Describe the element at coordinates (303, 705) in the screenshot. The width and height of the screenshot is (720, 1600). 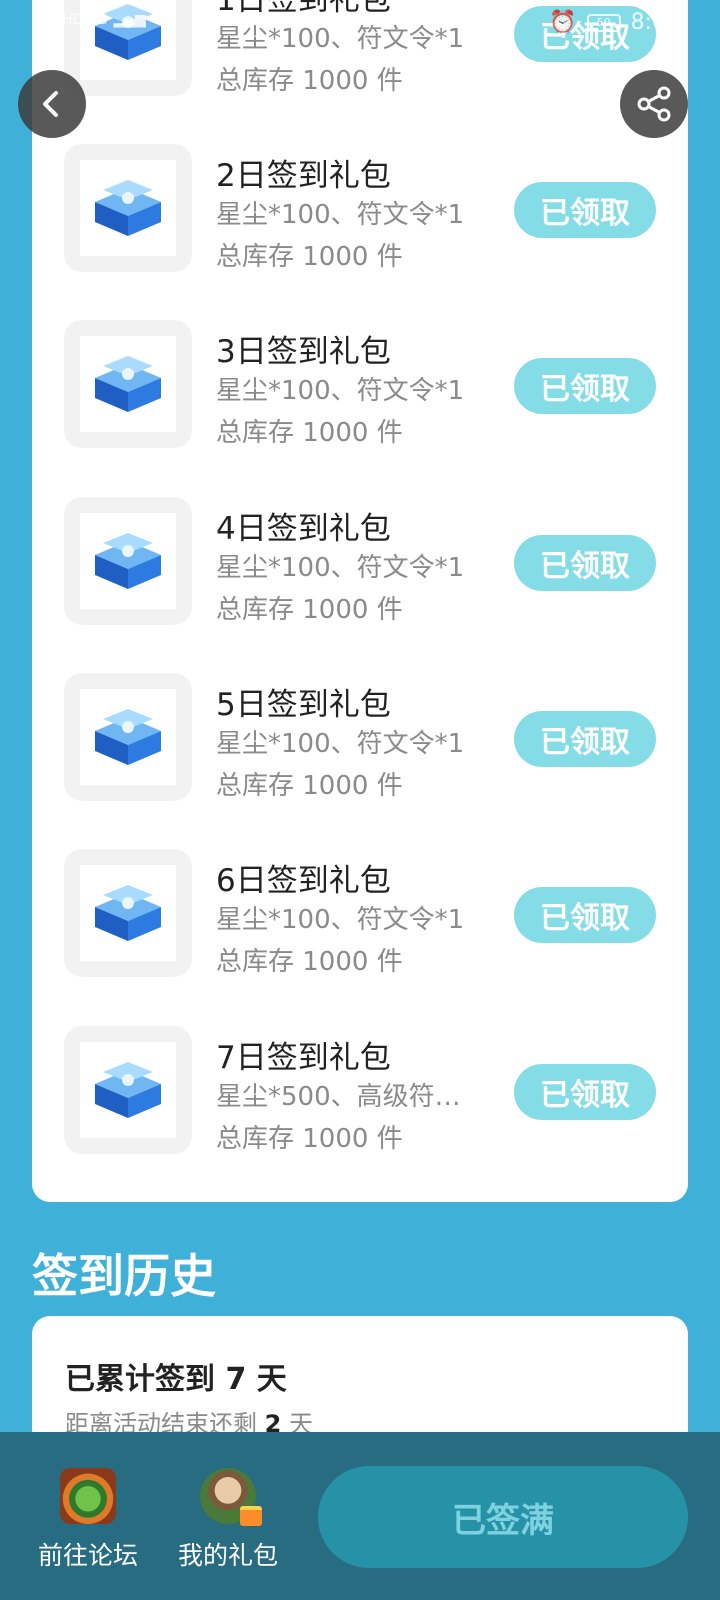
I see `gift-title: 5日签到礼包` at that location.